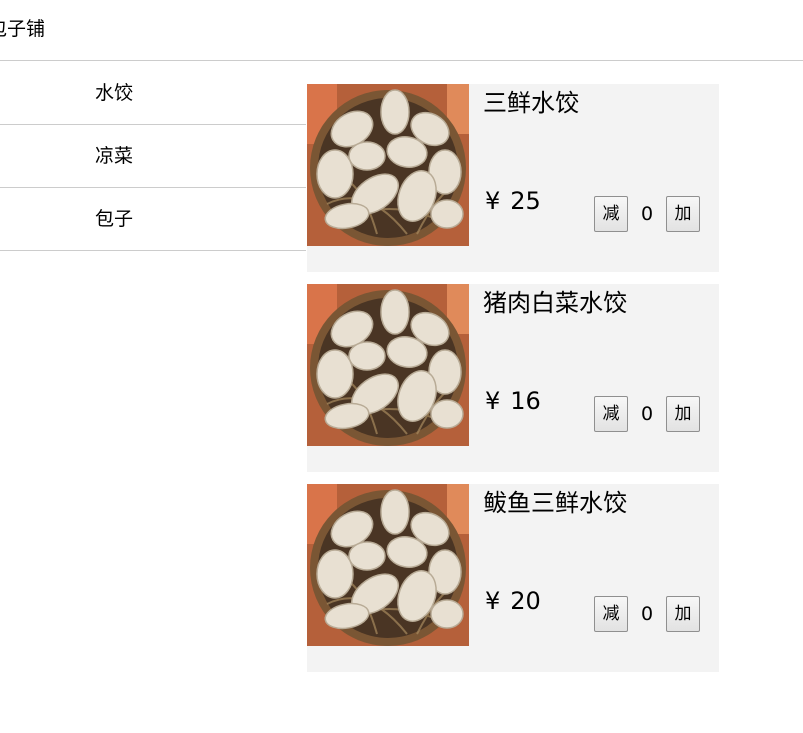  What do you see at coordinates (525, 201) in the screenshot?
I see `price-value: 25` at bounding box center [525, 201].